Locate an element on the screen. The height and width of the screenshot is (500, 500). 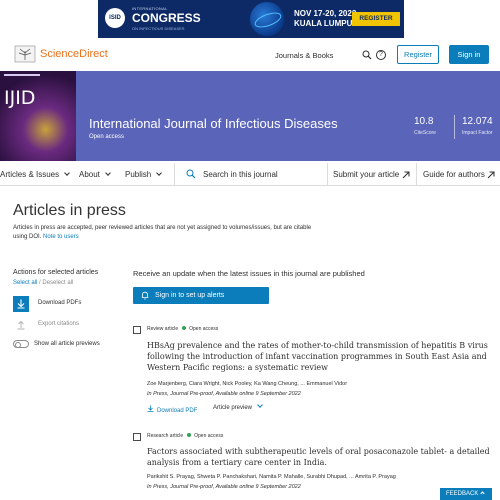
set-up-alerts-label: Sign in to set up alerts is located at coordinates (190, 295).